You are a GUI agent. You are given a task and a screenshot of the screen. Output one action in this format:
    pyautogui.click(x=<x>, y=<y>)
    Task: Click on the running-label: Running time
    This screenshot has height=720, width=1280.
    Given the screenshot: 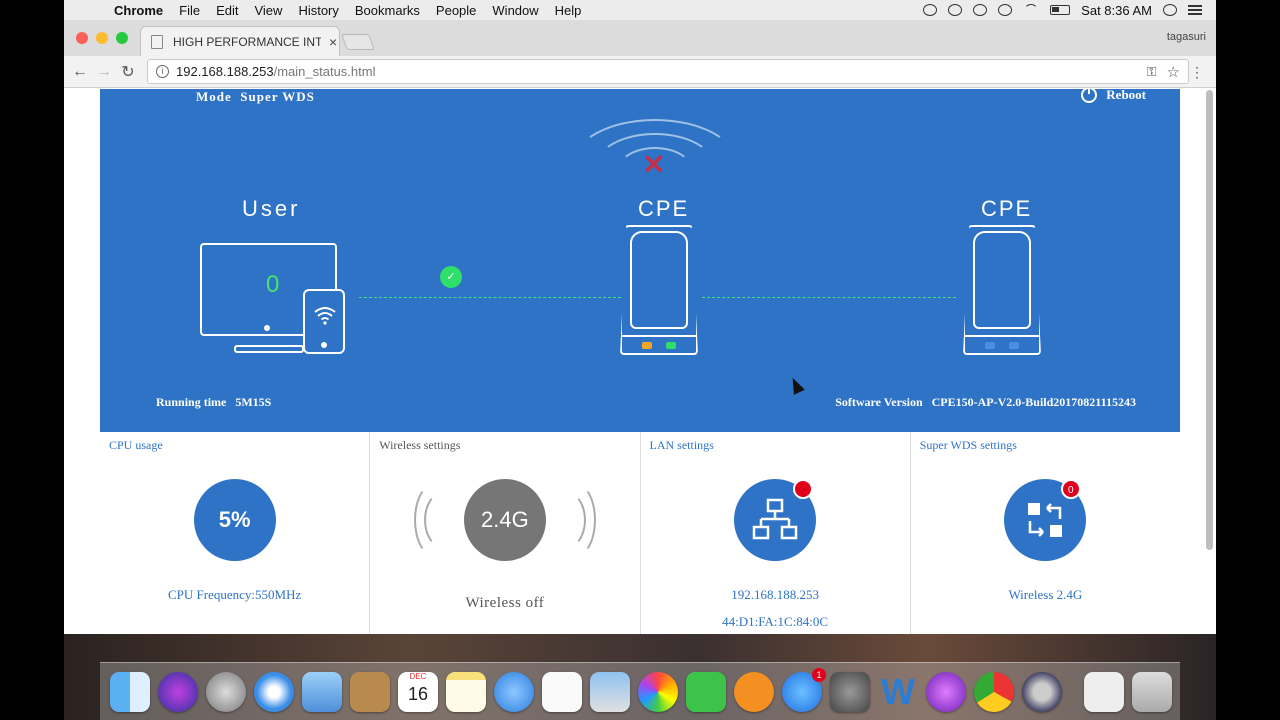 What is the action you would take?
    pyautogui.click(x=191, y=402)
    